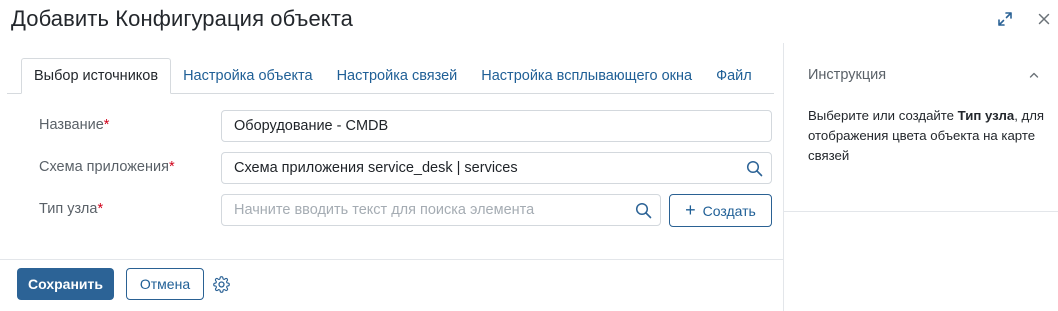  Describe the element at coordinates (586, 76) in the screenshot. I see `tab-popup-settings: Настройка всплывающего окна` at that location.